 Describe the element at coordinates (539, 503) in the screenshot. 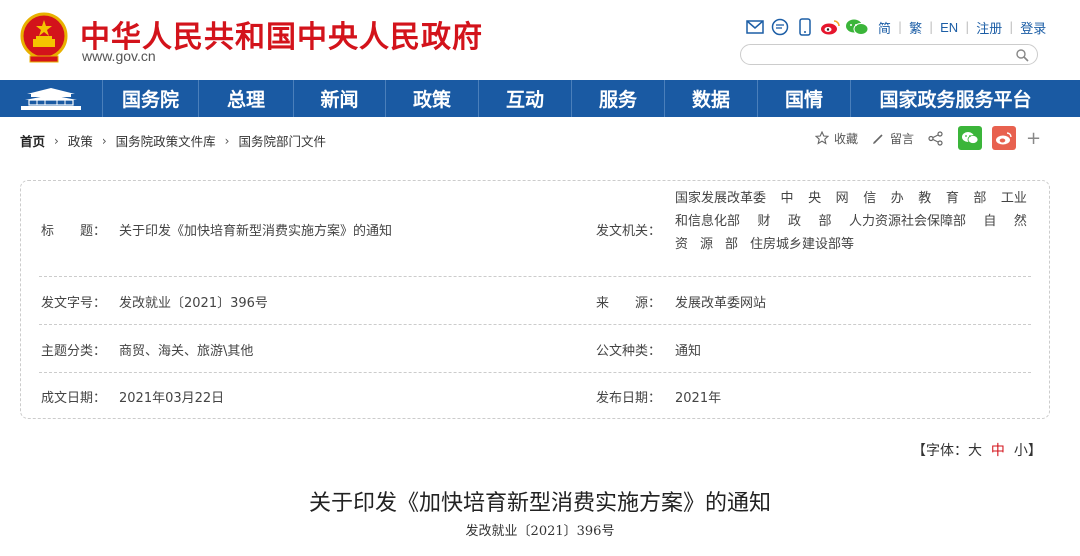

I see `document-title: 关于印发《加快培育新型消费实施方案》的通知` at that location.